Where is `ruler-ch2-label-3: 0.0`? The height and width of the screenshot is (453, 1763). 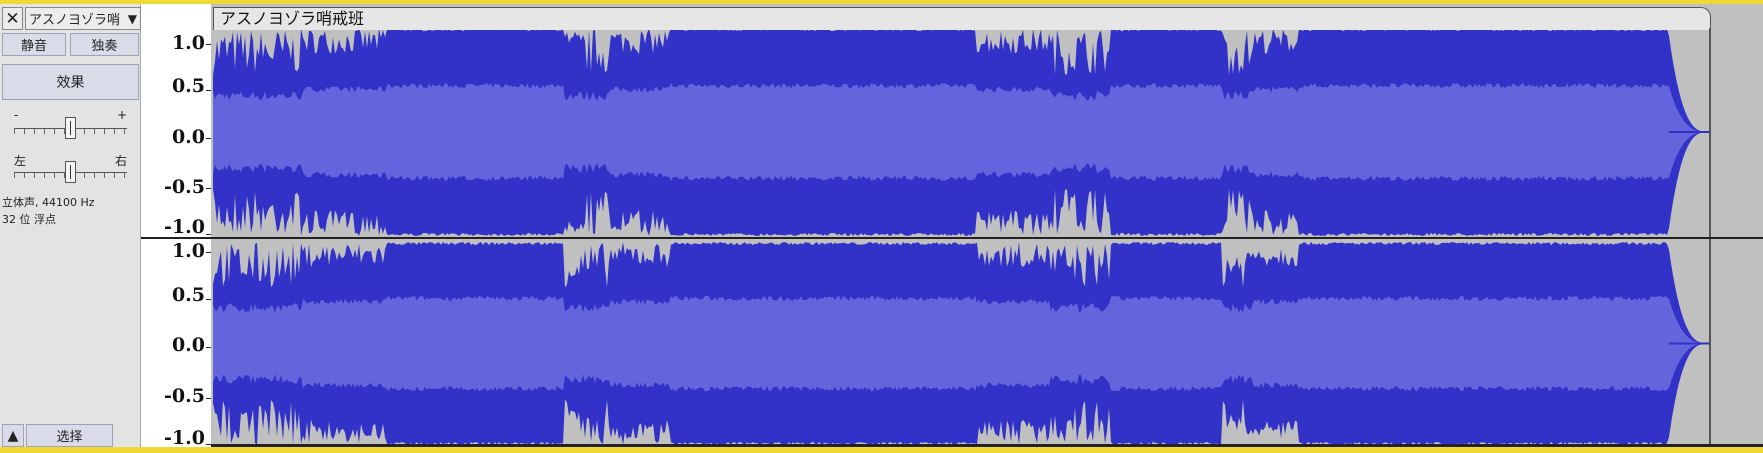 ruler-ch2-label-3: 0.0 is located at coordinates (188, 345).